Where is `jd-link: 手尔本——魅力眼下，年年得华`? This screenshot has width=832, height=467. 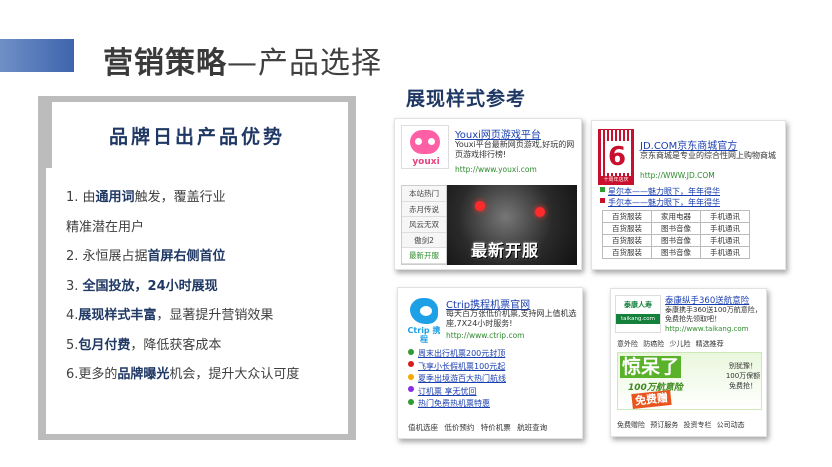
jd-link: 手尔本——魅力眼下，年年得华 is located at coordinates (664, 202).